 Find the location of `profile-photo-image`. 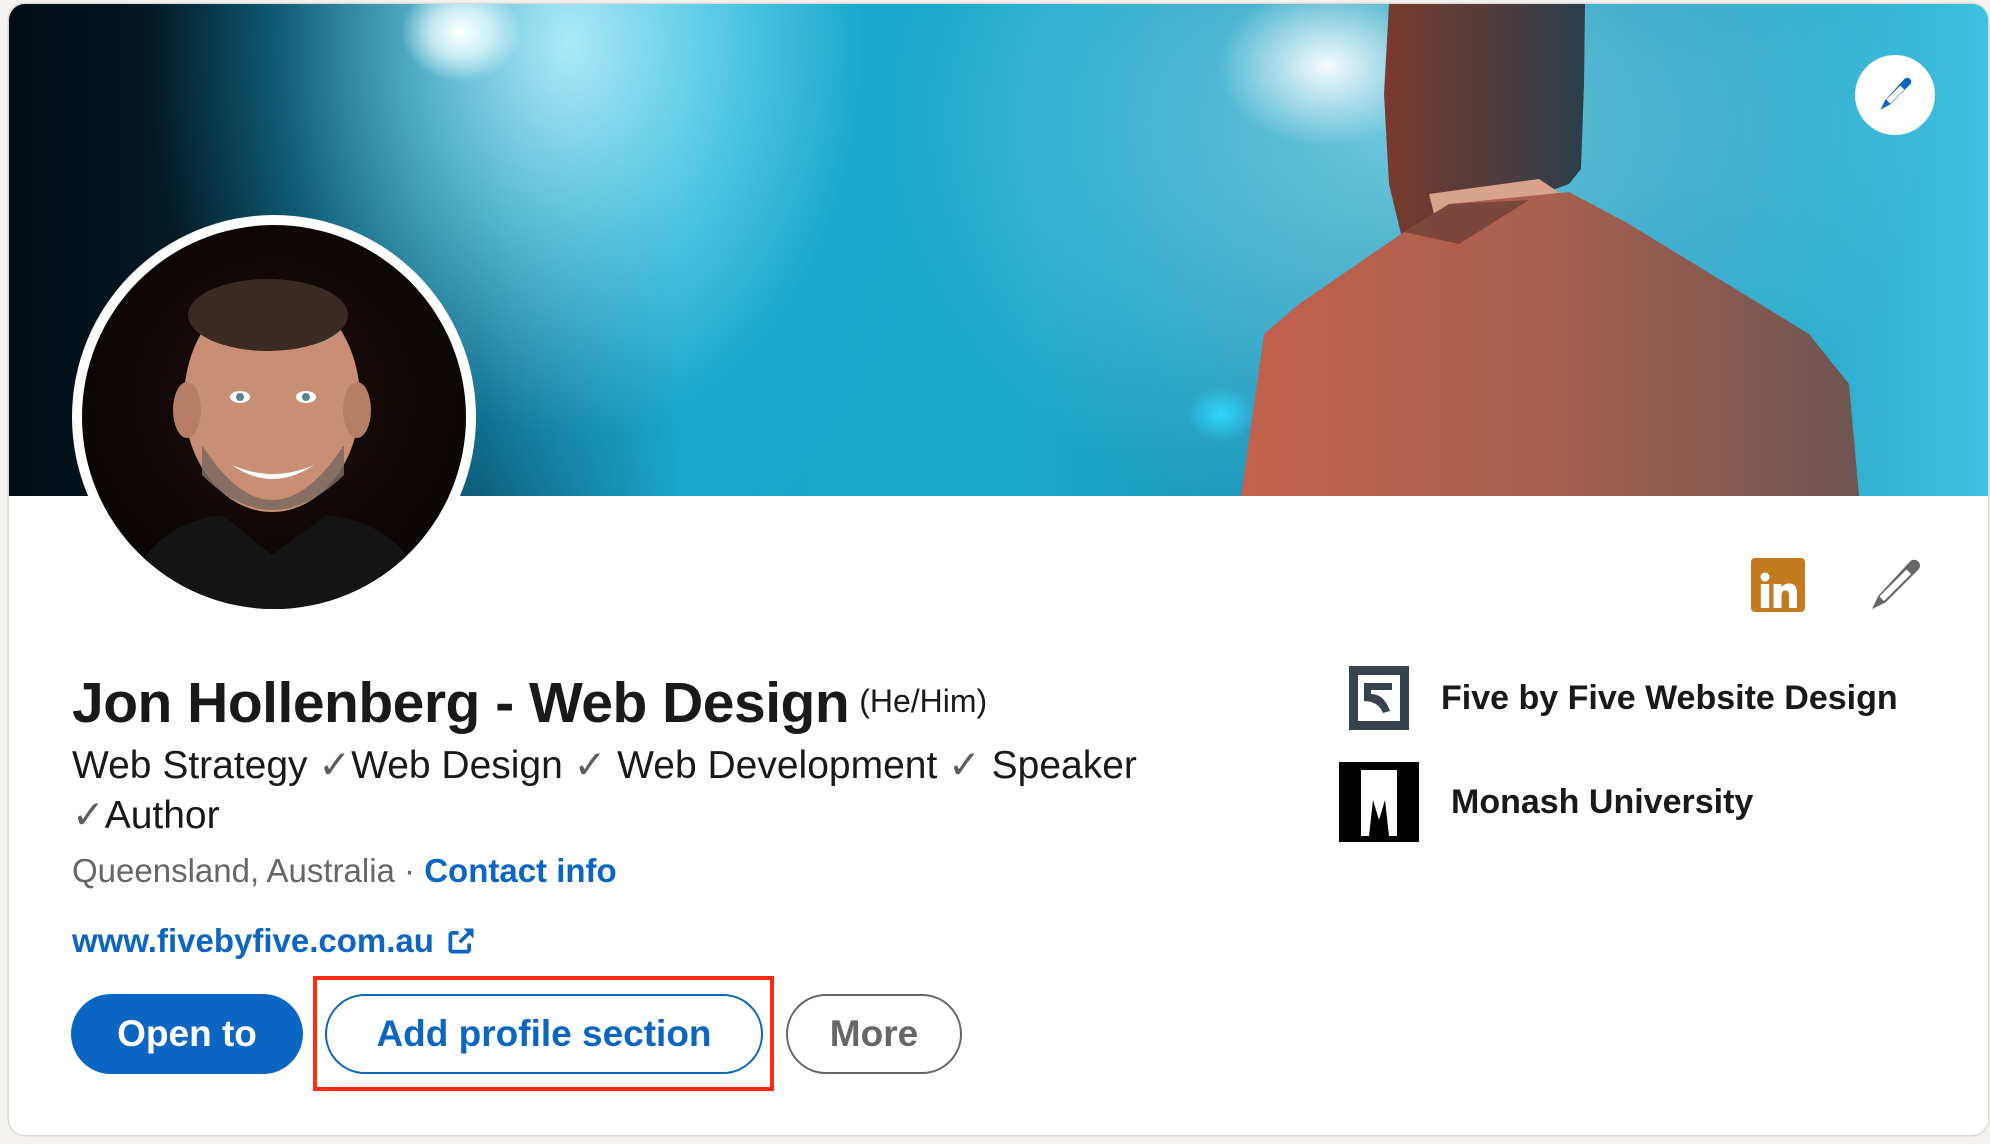

profile-photo-image is located at coordinates (274, 417).